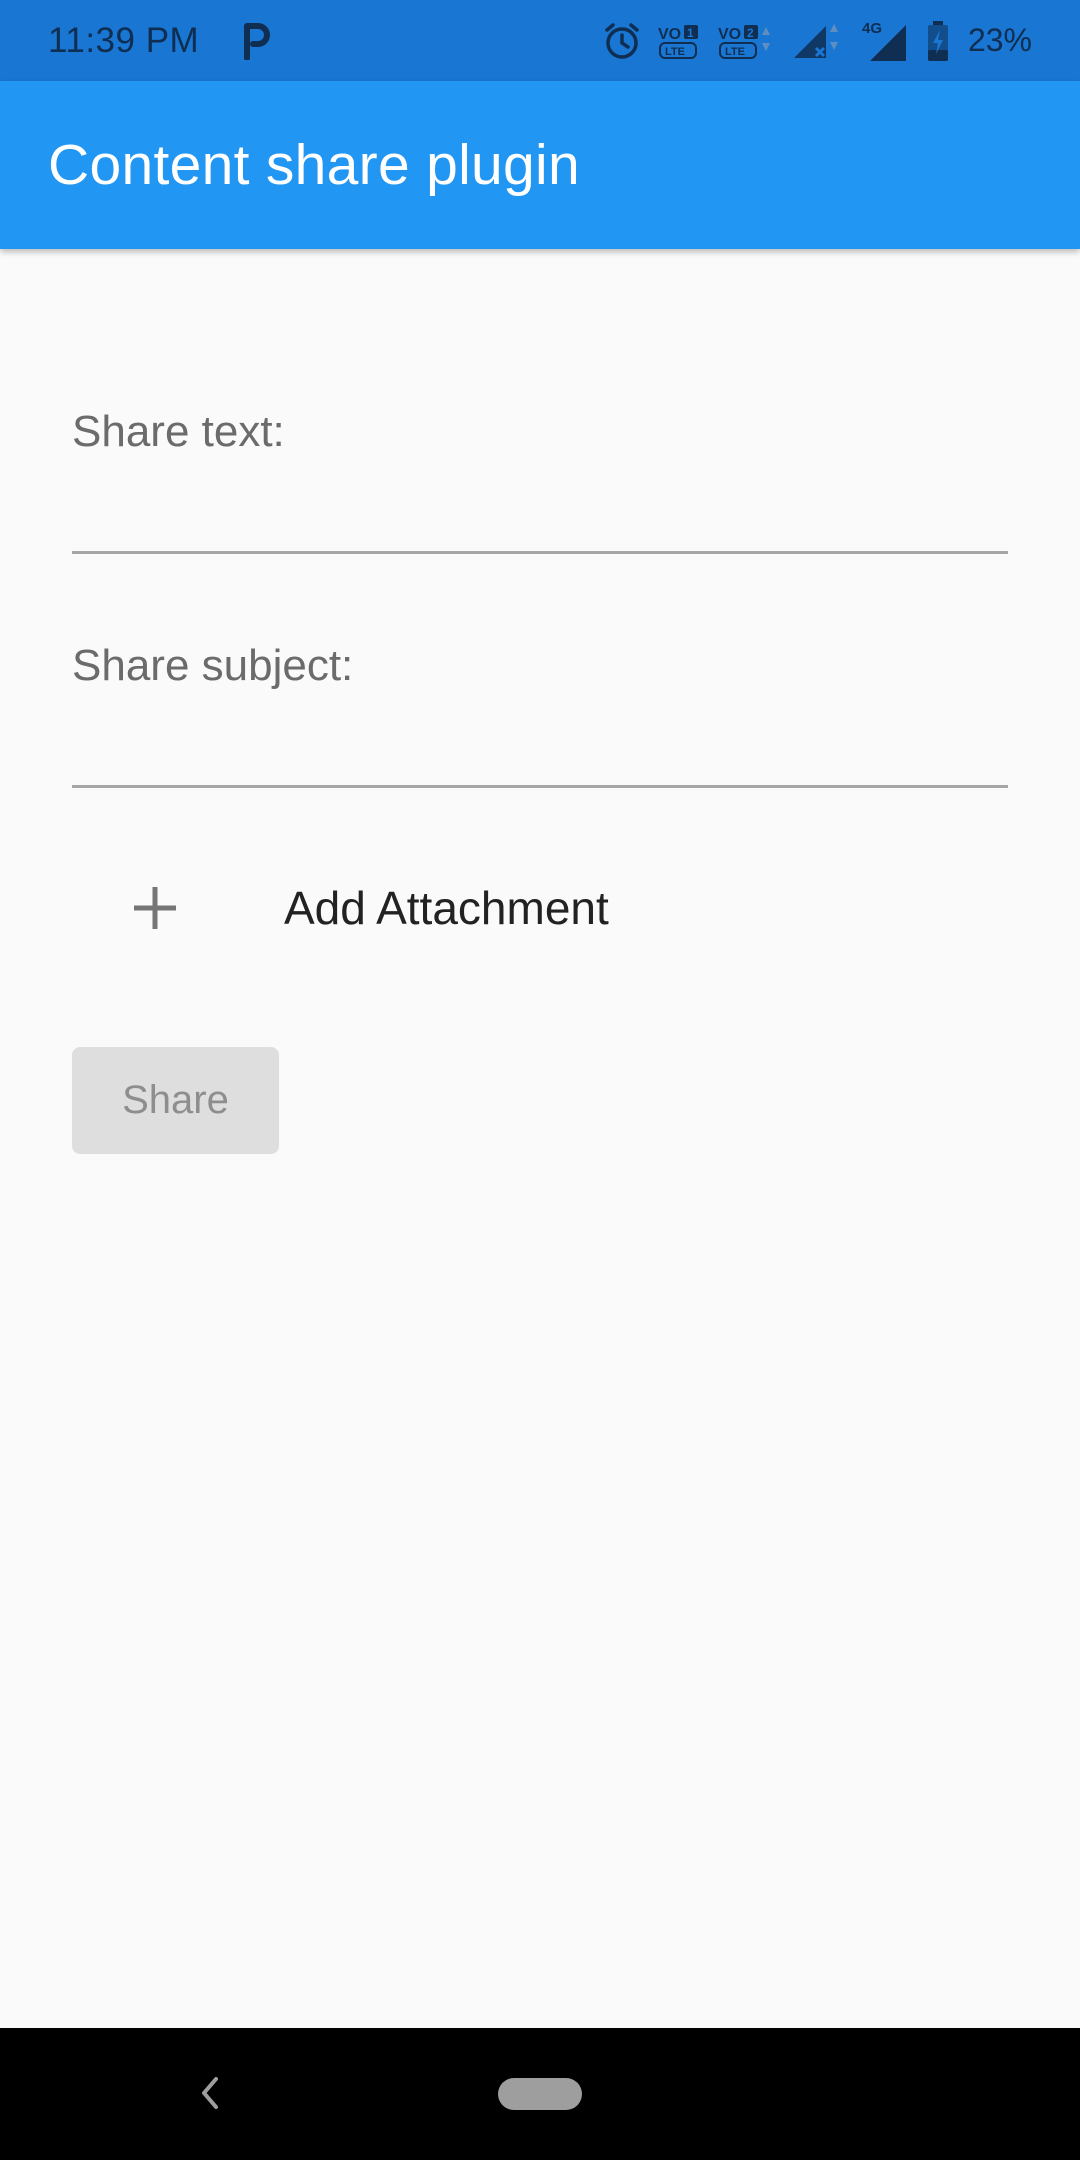  What do you see at coordinates (540, 501) in the screenshot?
I see `share-text-input` at bounding box center [540, 501].